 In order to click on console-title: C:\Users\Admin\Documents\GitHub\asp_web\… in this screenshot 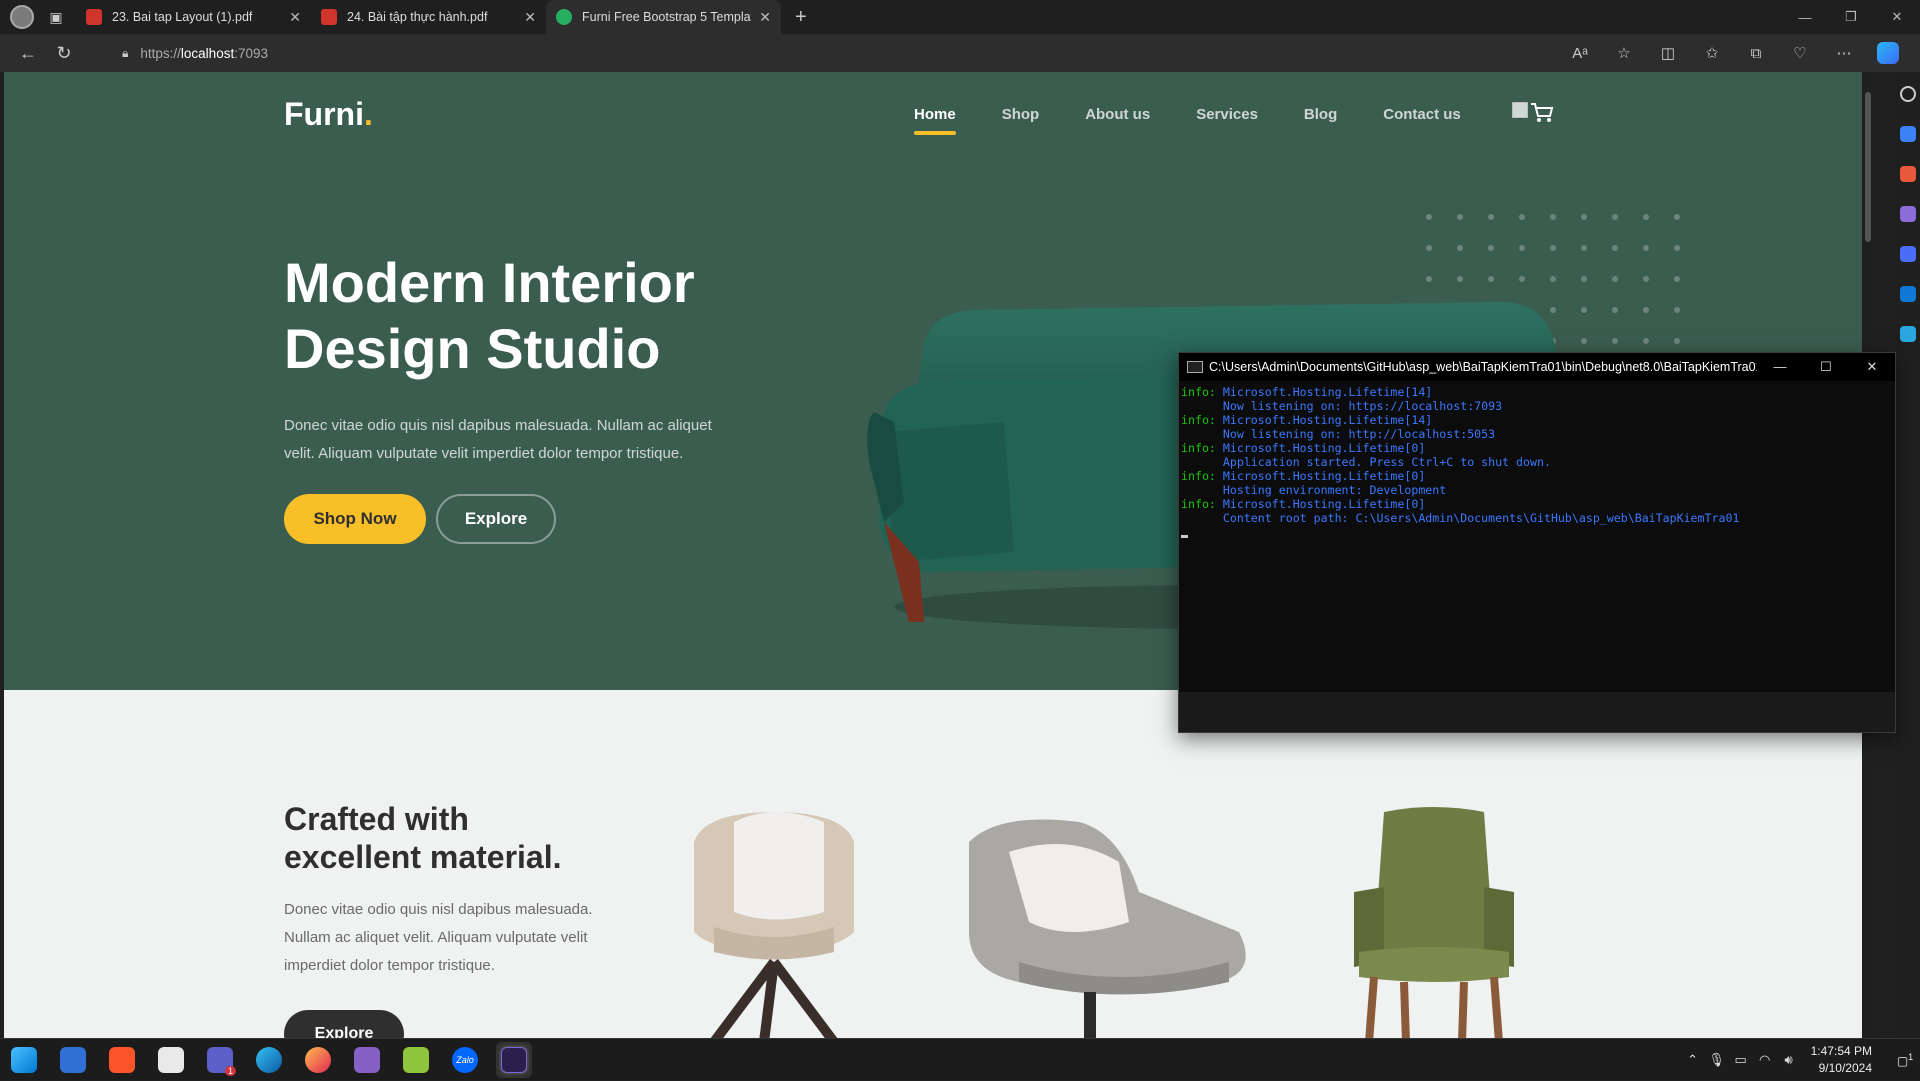, I will do `click(1483, 367)`.